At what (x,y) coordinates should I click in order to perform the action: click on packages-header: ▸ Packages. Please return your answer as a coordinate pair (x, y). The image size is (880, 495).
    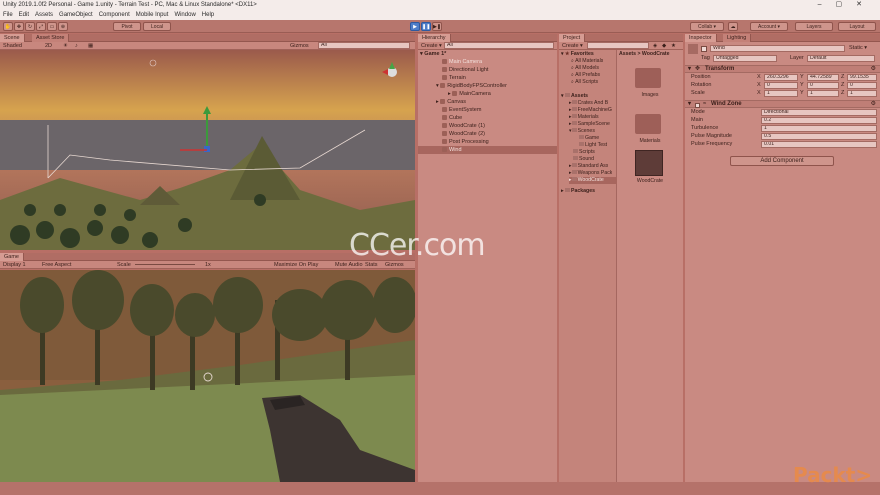
    Looking at the image, I should click on (578, 191).